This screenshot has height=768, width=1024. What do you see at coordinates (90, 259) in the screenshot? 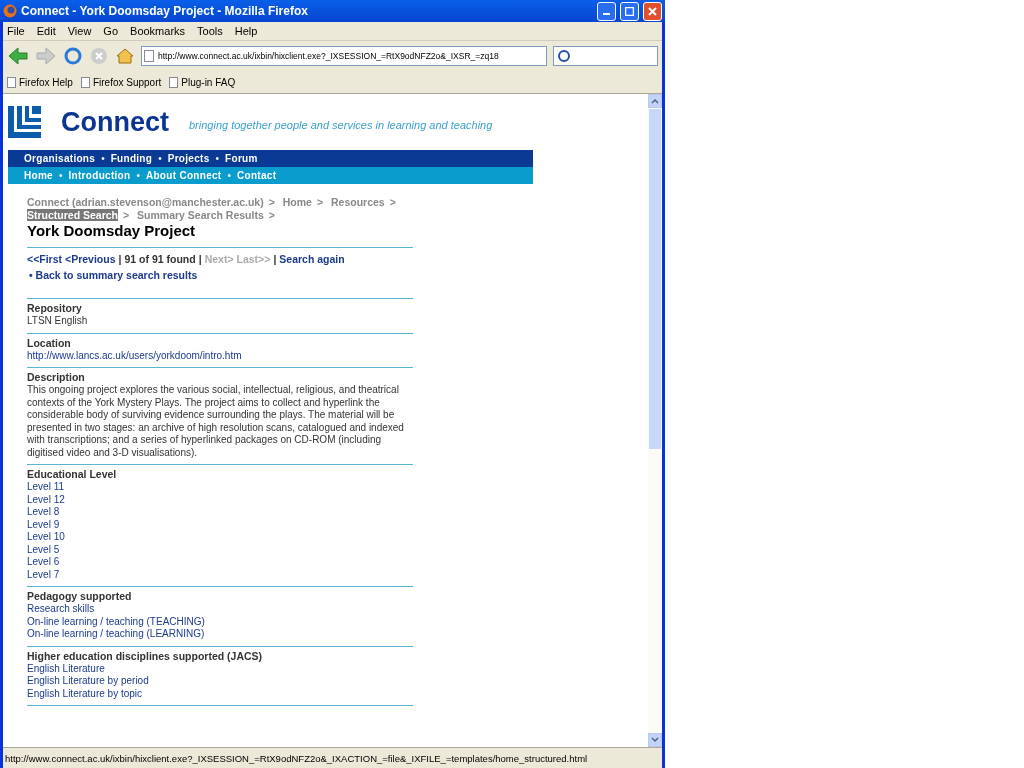
I see `pager-link: <Previous` at bounding box center [90, 259].